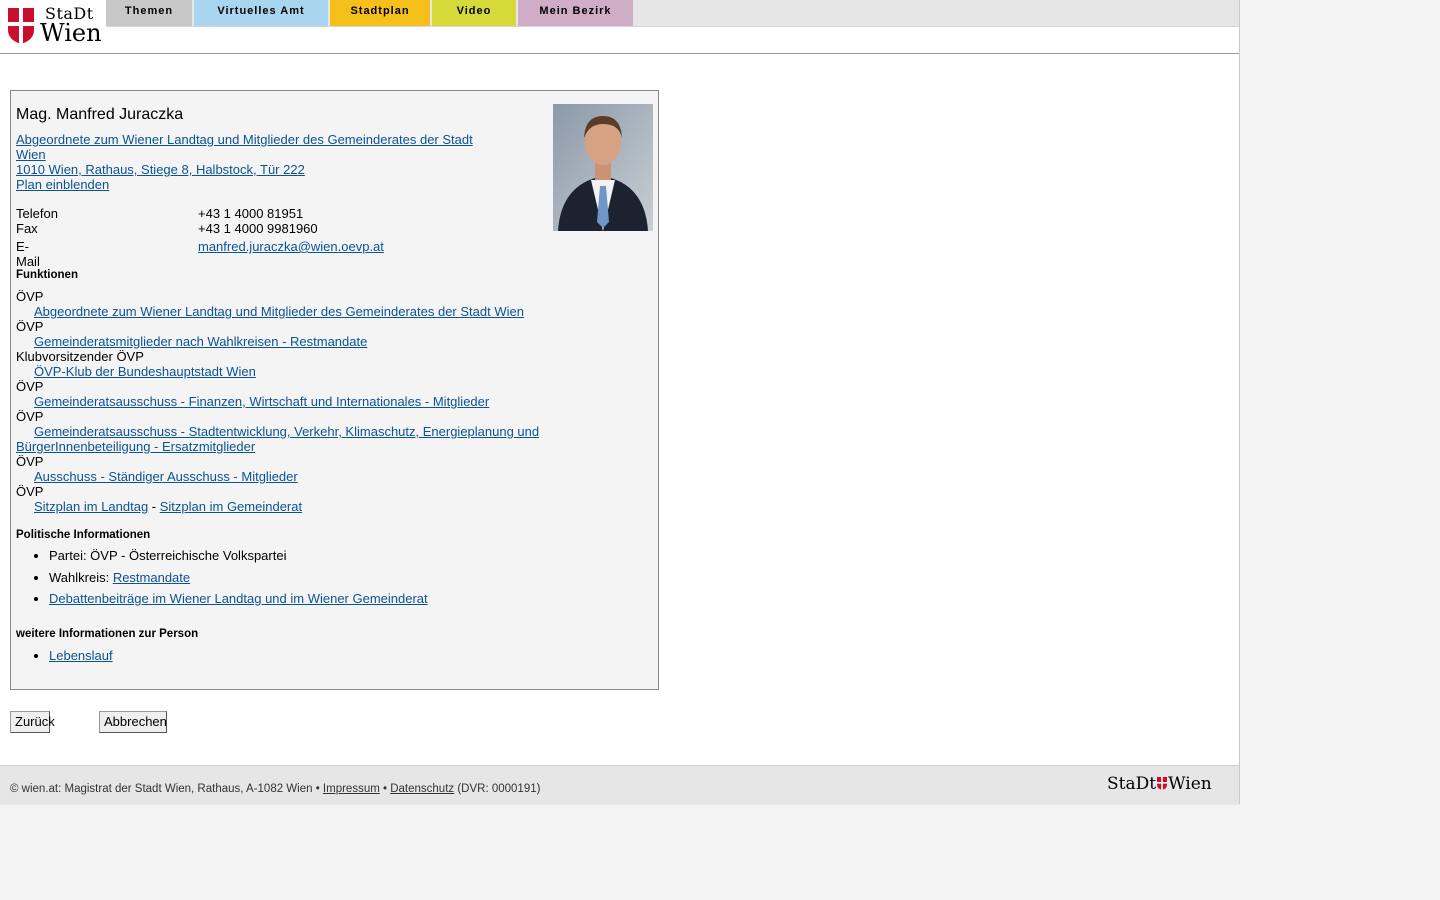 The width and height of the screenshot is (1440, 900). I want to click on function-link: ÖVP-Klub der Bundeshauptstadt Wien, so click(145, 371).